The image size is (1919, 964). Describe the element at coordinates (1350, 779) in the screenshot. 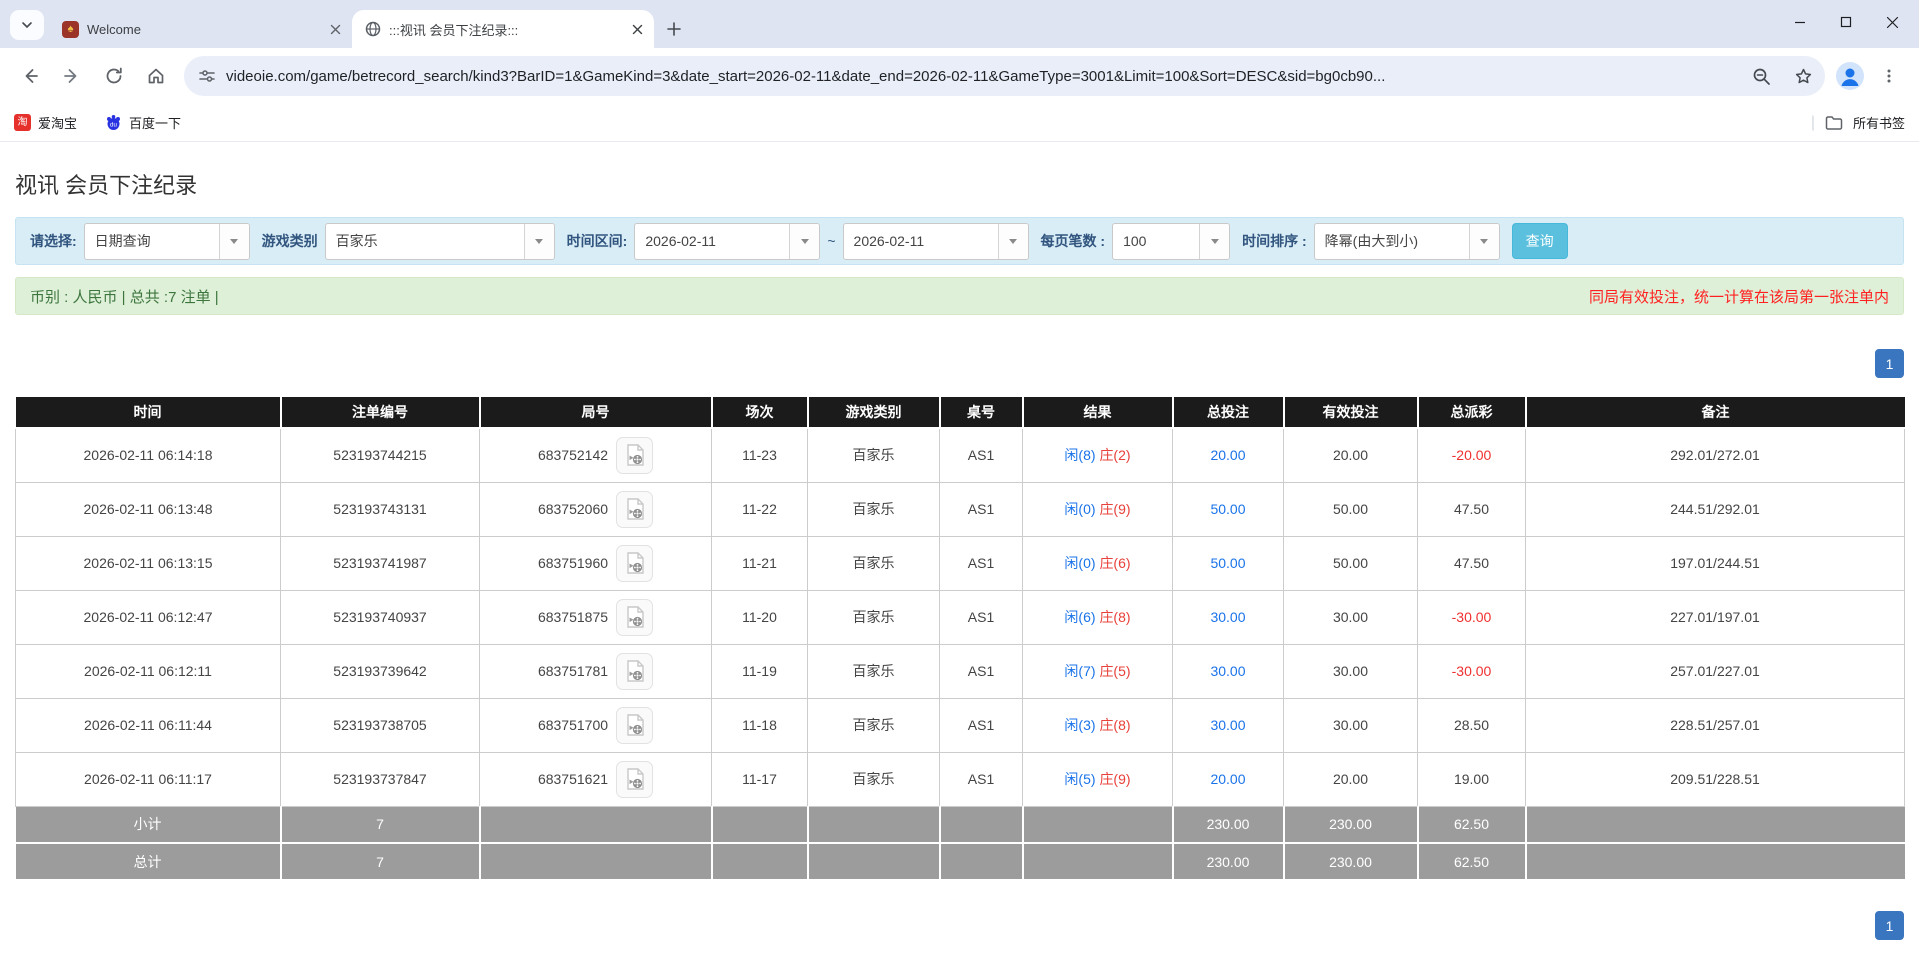

I see `cell-valid-bet: 20.00` at that location.